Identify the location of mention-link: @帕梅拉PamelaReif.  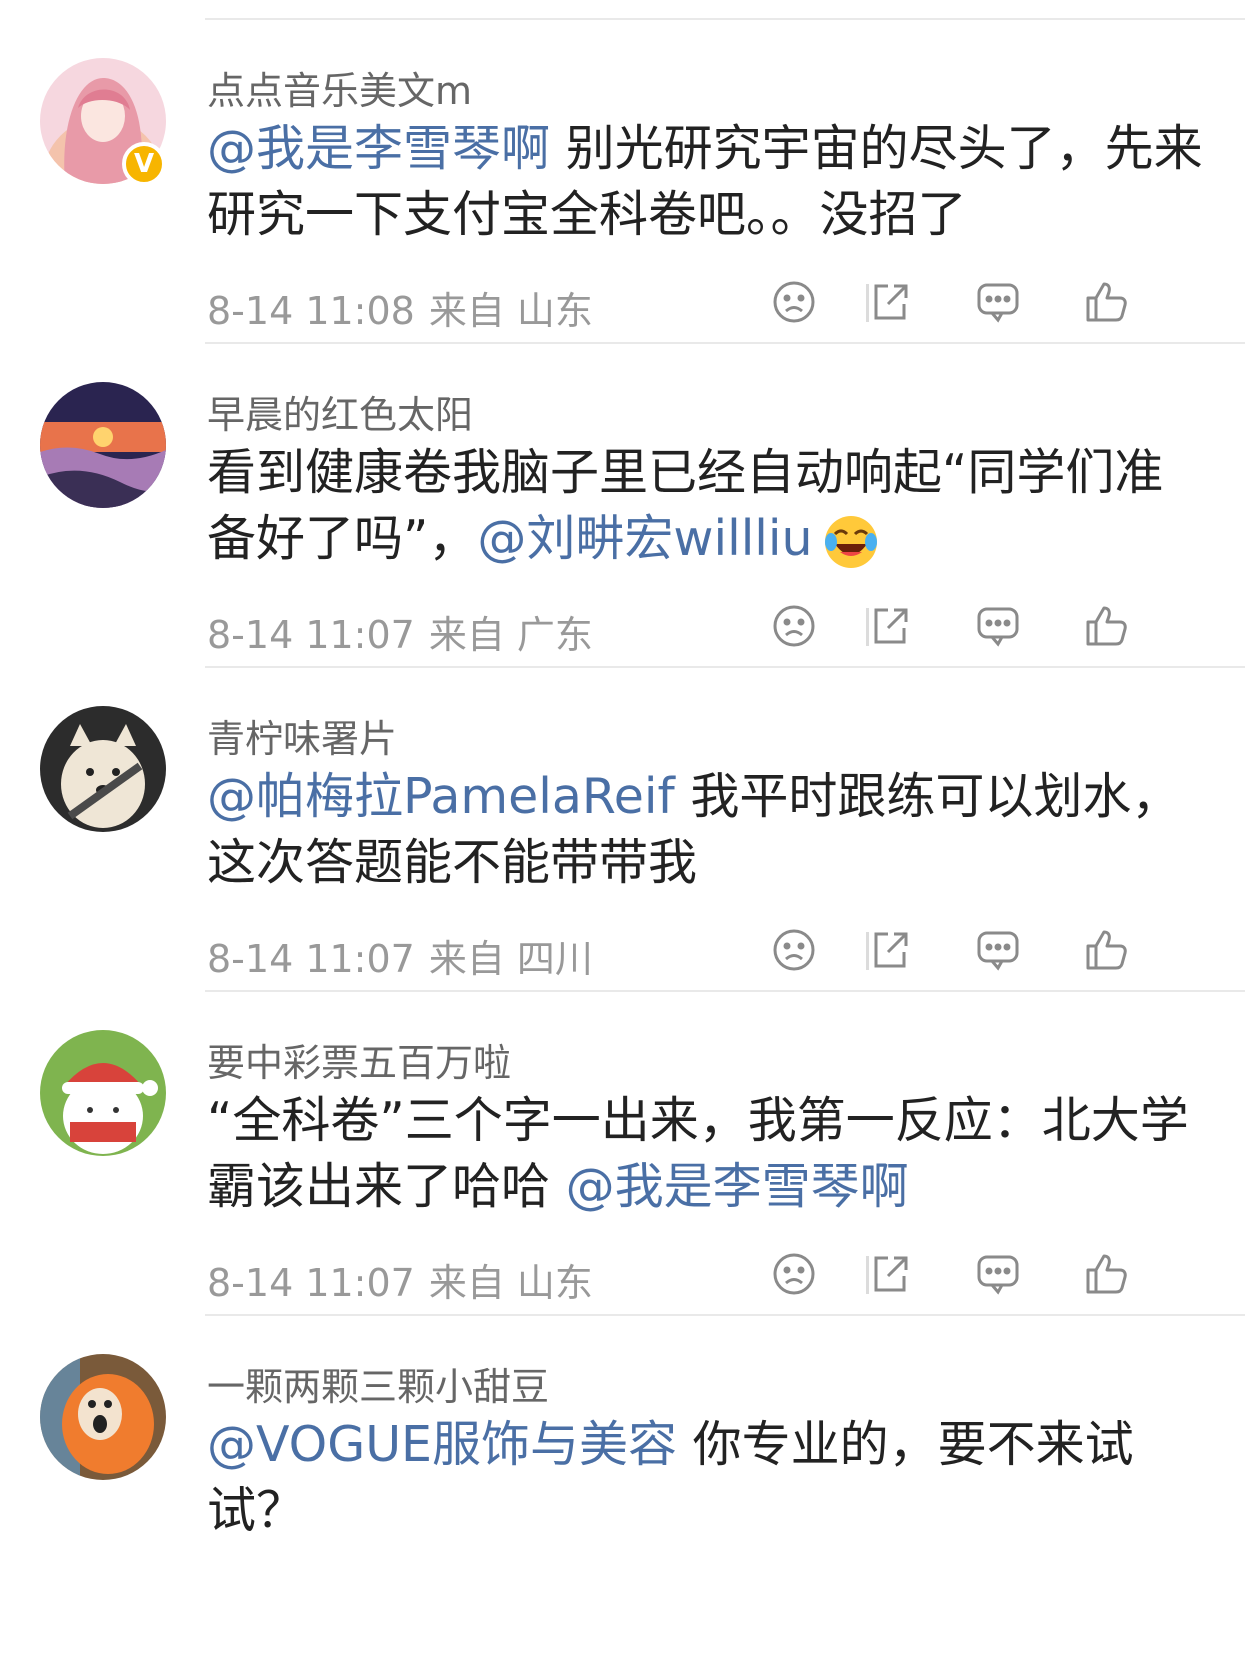
(441, 796).